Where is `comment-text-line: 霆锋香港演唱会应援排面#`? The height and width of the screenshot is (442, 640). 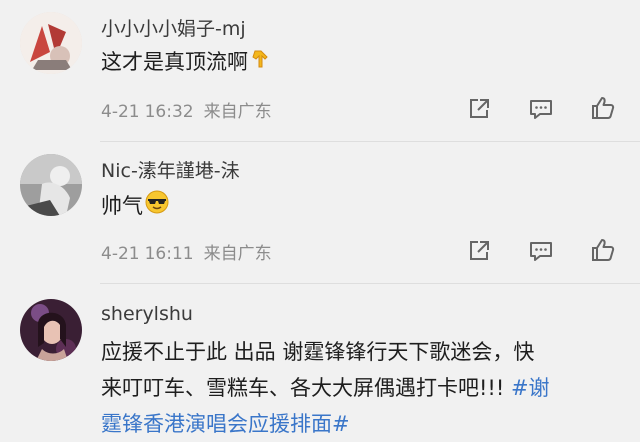 comment-text-line: 霆锋香港演唱会应援排面# is located at coordinates (366, 424).